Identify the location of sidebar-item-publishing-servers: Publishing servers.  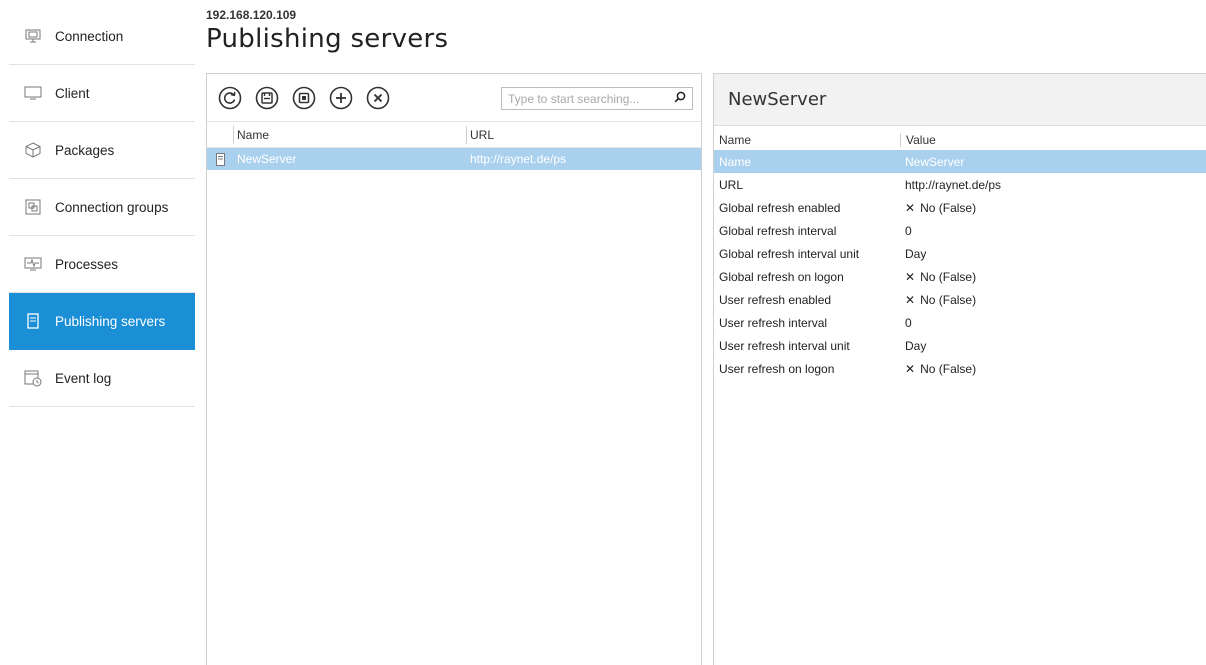
(102, 321).